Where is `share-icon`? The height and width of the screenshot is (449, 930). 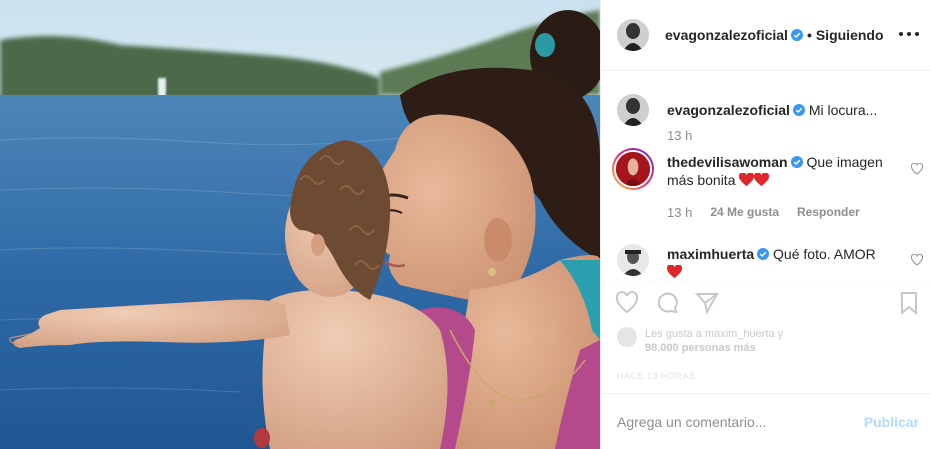 share-icon is located at coordinates (707, 303).